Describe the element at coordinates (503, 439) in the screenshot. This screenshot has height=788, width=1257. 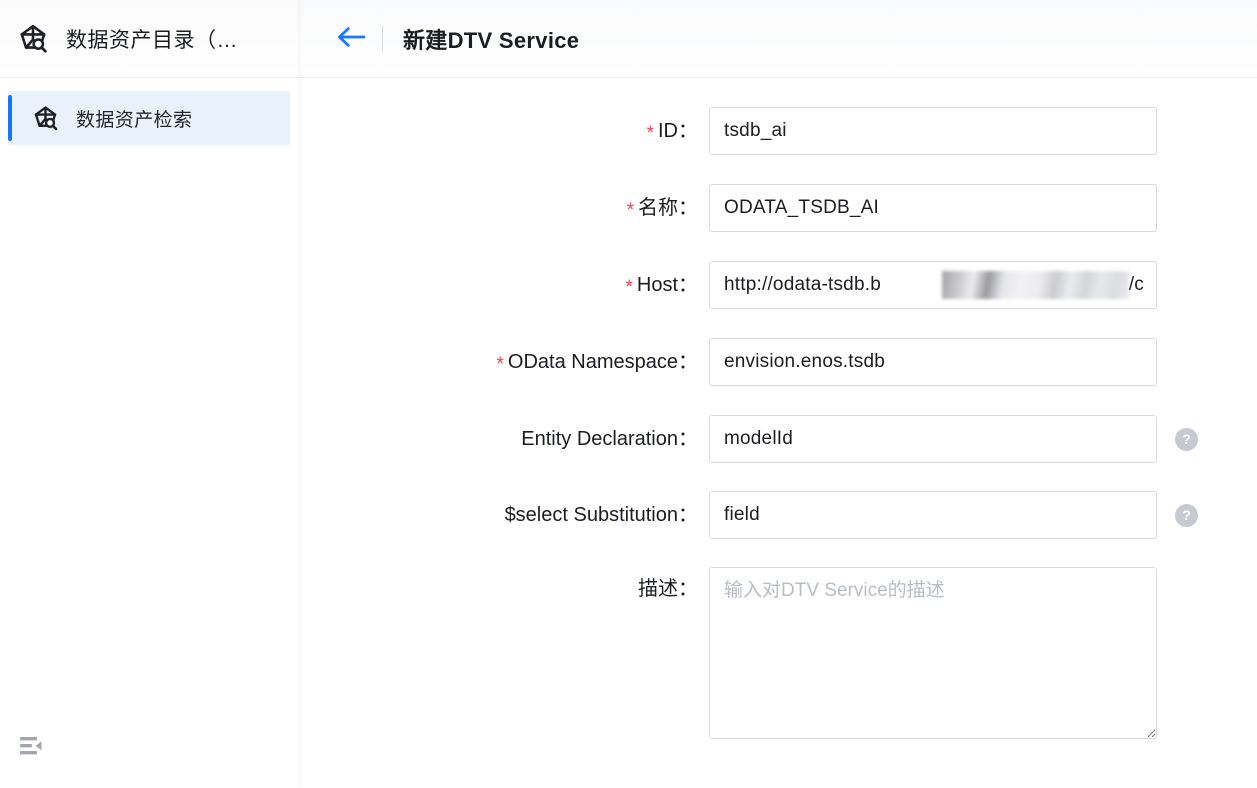
I see `label-entity-declaration: Entity Declaration：` at that location.